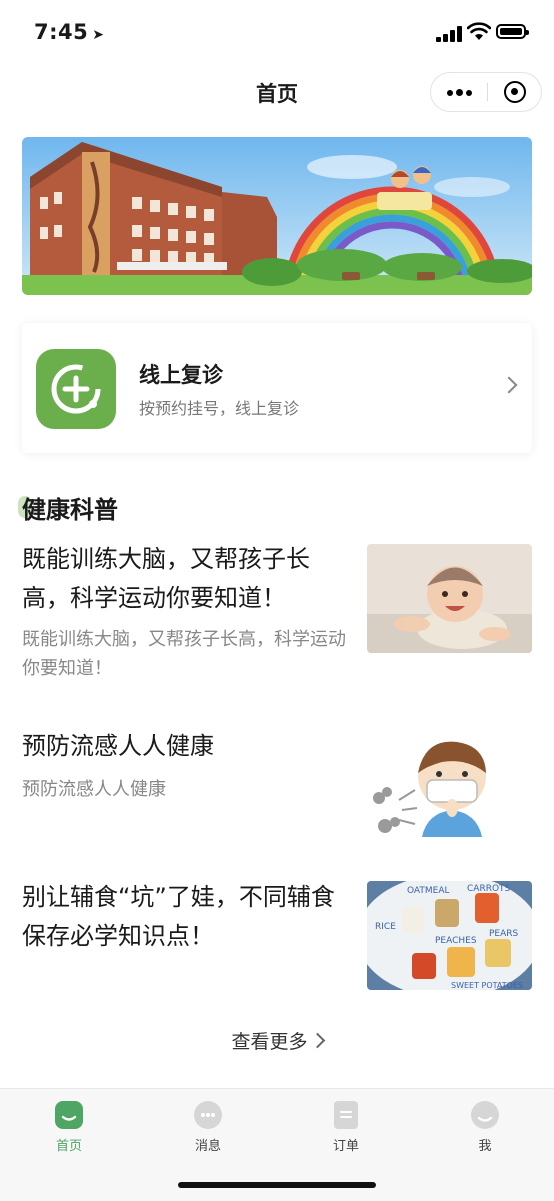 The width and height of the screenshot is (554, 1201). Describe the element at coordinates (69, 1115) in the screenshot. I see `home-icon` at that location.